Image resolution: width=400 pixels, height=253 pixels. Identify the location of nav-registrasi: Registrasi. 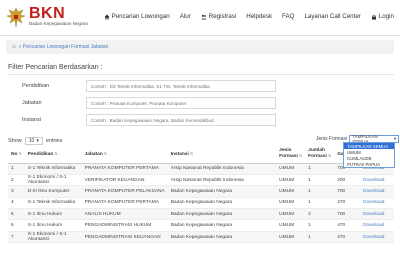
(219, 16).